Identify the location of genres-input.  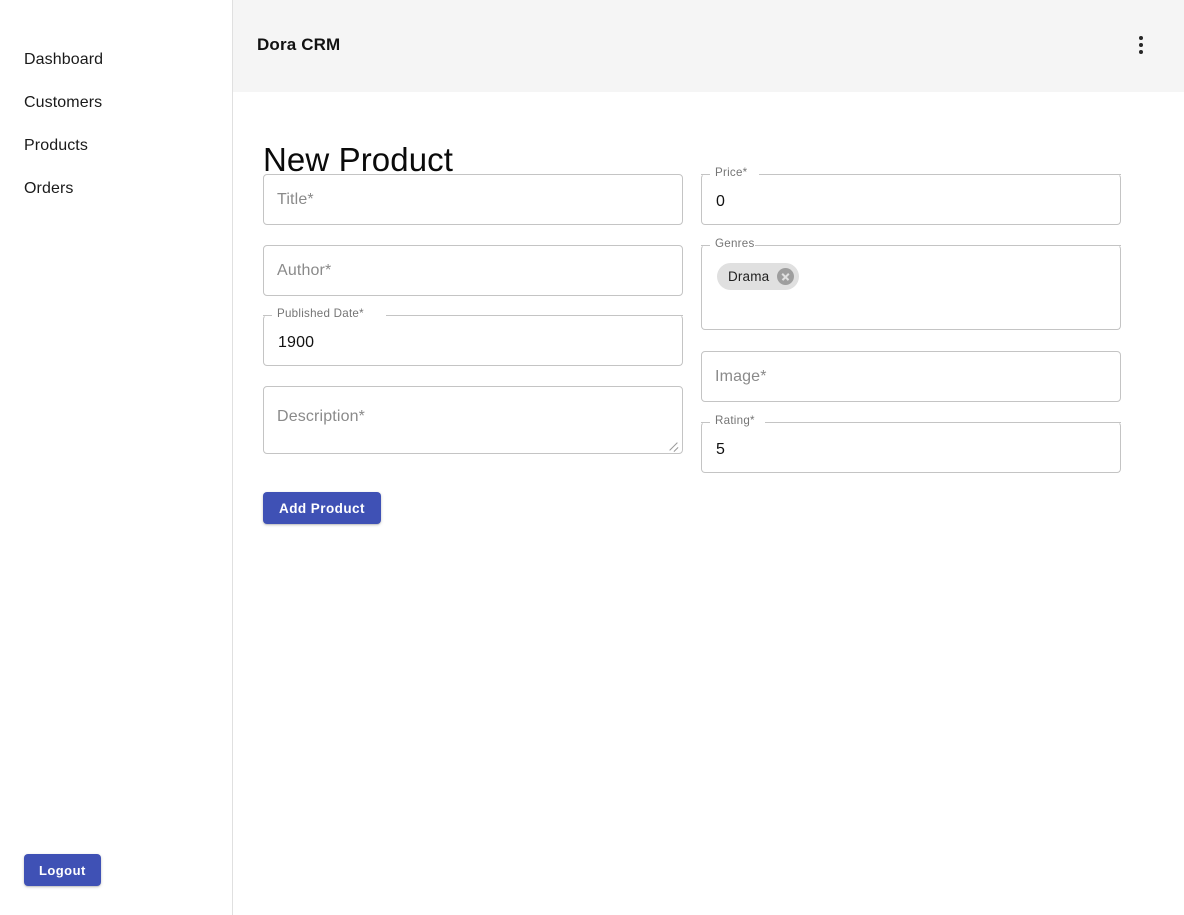
(911, 311).